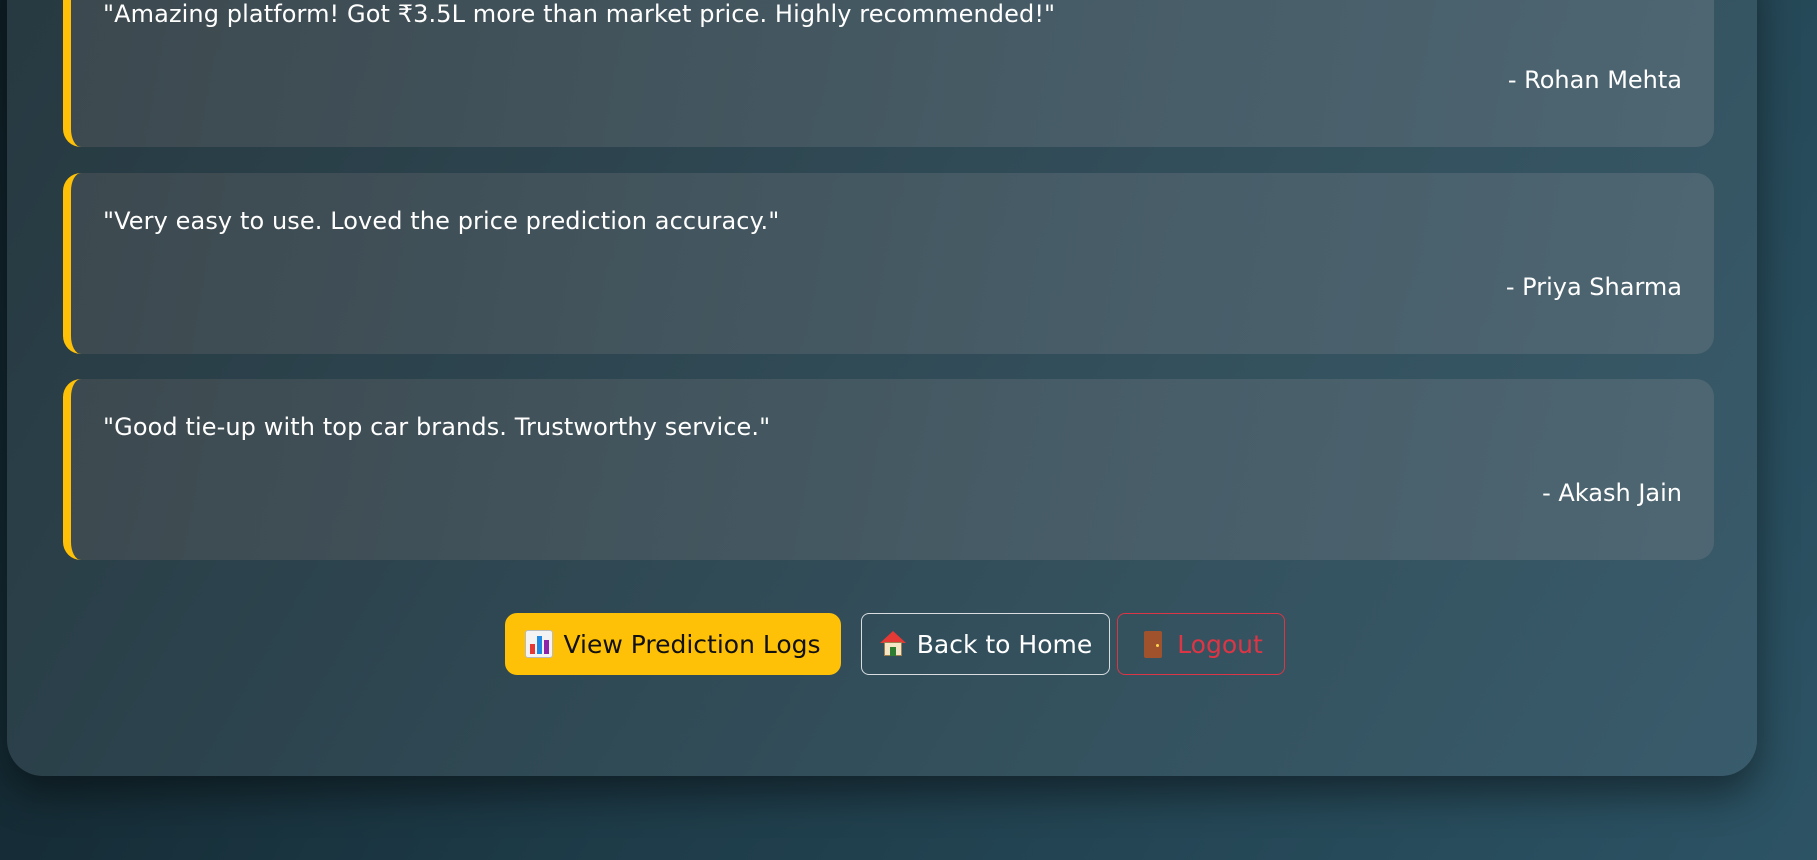  I want to click on door-icon, so click(1153, 644).